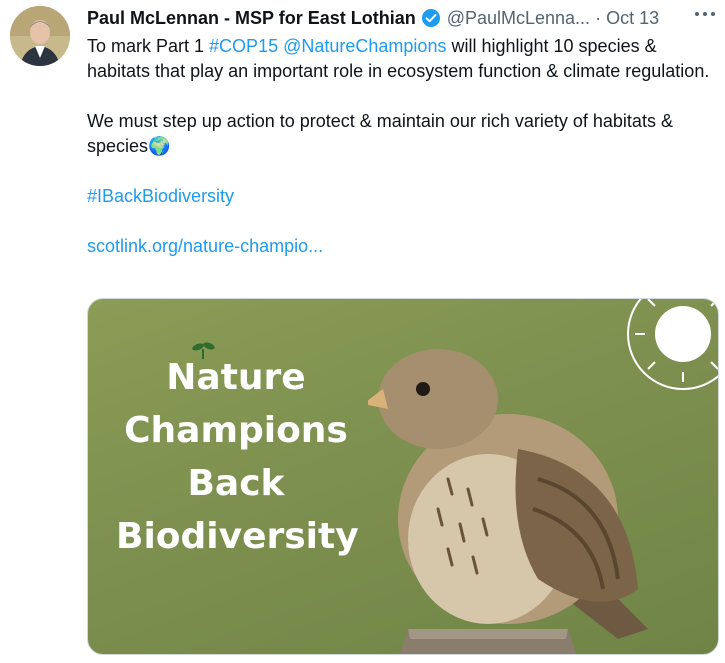 The image size is (725, 663). What do you see at coordinates (632, 18) in the screenshot?
I see `tweet-date: Oct 13` at bounding box center [632, 18].